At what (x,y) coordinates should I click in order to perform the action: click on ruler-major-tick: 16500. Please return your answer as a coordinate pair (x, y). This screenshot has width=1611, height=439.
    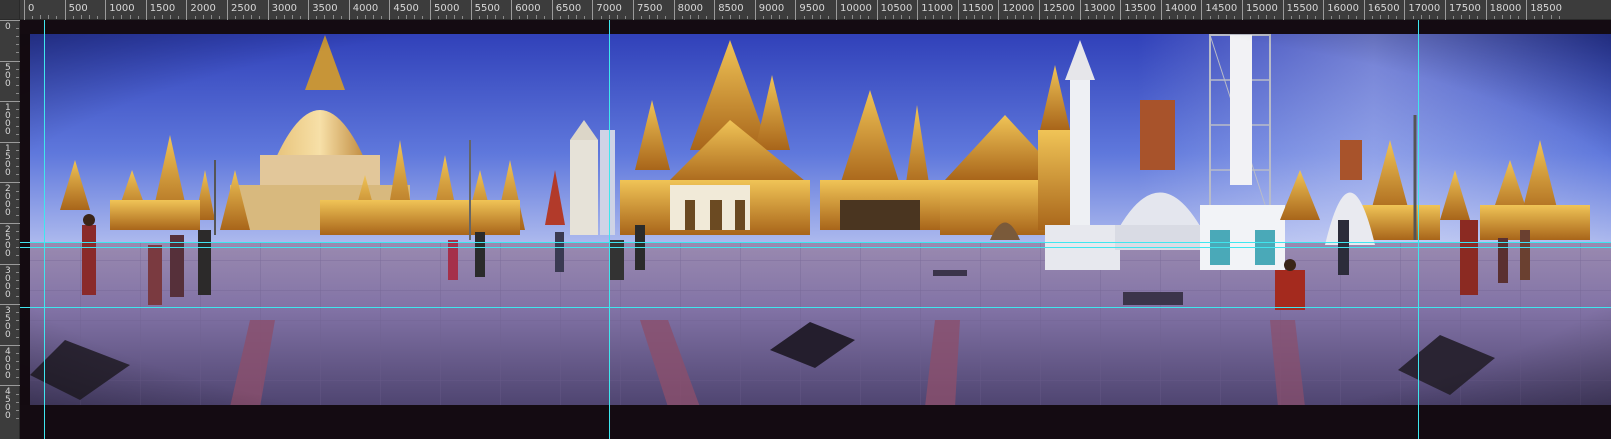
    Looking at the image, I should click on (1381, 10).